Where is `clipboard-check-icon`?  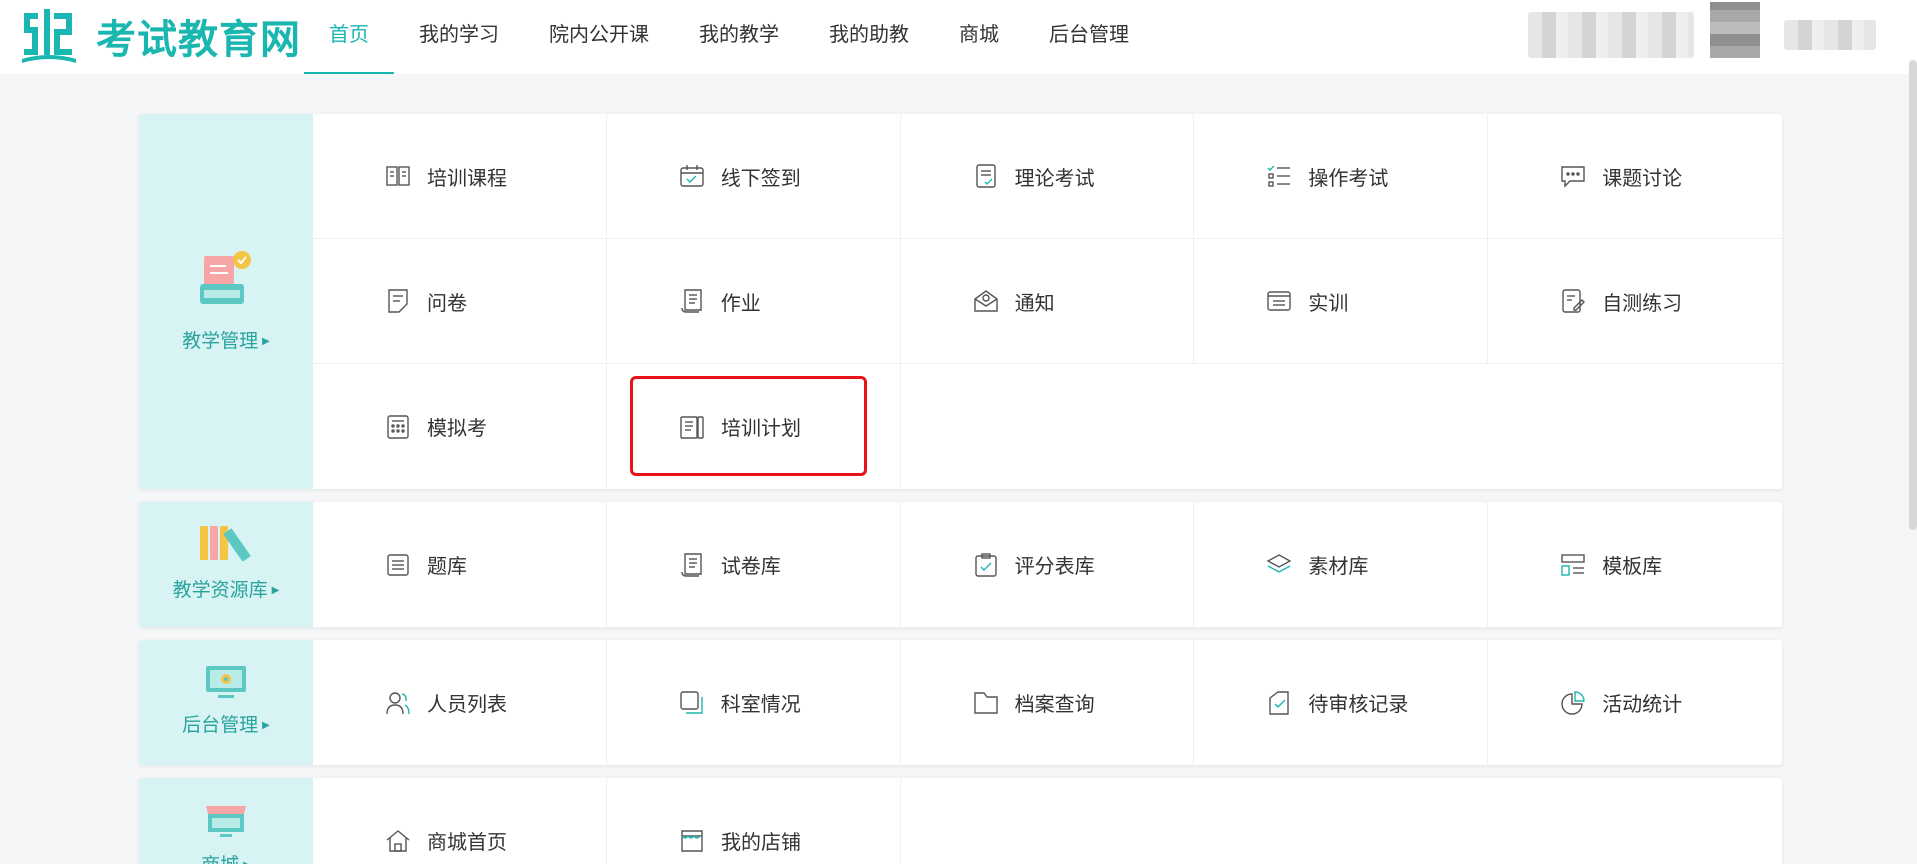 clipboard-check-icon is located at coordinates (985, 564).